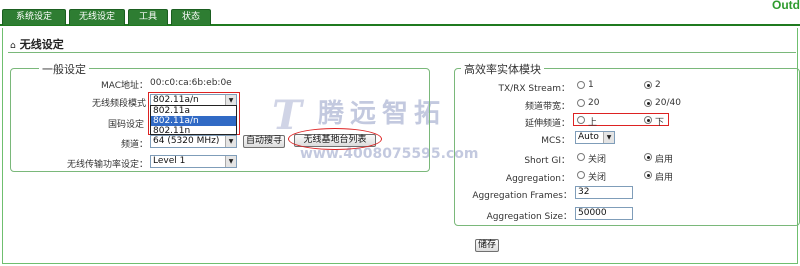  Describe the element at coordinates (34, 17) in the screenshot. I see `tab-system-settings: 系统设定` at that location.